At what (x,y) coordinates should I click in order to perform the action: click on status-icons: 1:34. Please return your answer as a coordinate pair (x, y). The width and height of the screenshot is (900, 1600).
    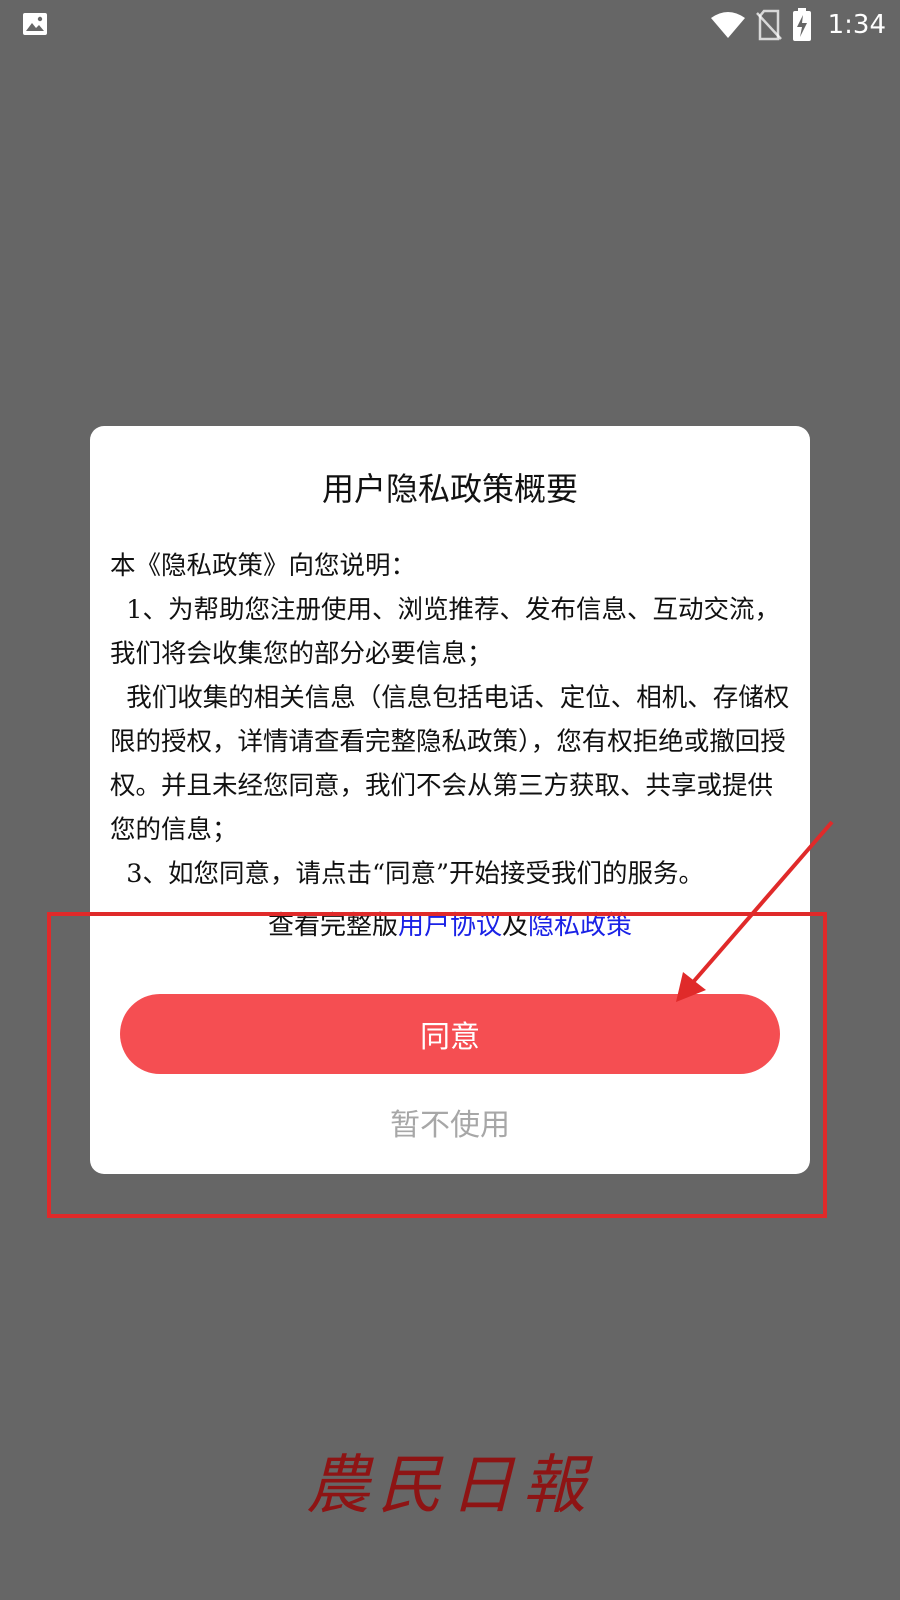
    Looking at the image, I should click on (798, 25).